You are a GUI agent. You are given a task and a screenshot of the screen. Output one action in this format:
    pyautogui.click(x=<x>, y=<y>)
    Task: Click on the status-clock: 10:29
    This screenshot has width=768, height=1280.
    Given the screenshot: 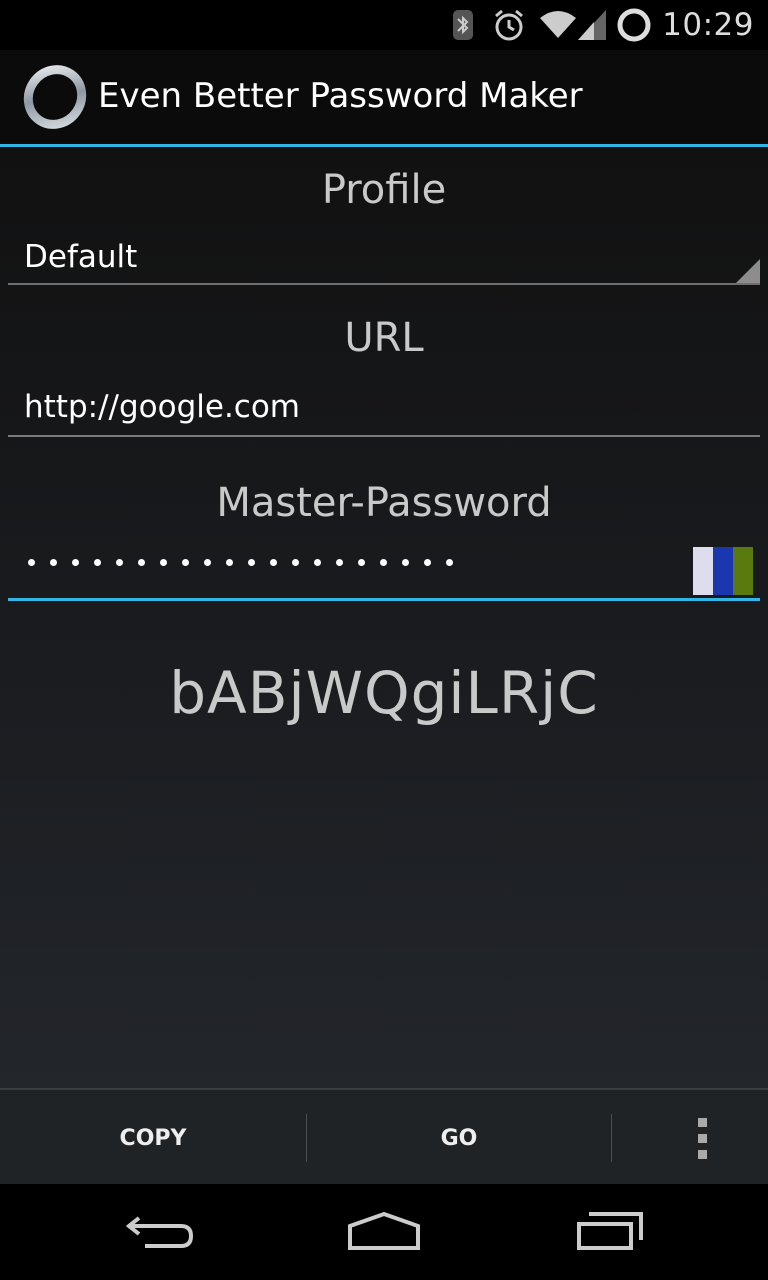 What is the action you would take?
    pyautogui.click(x=708, y=25)
    